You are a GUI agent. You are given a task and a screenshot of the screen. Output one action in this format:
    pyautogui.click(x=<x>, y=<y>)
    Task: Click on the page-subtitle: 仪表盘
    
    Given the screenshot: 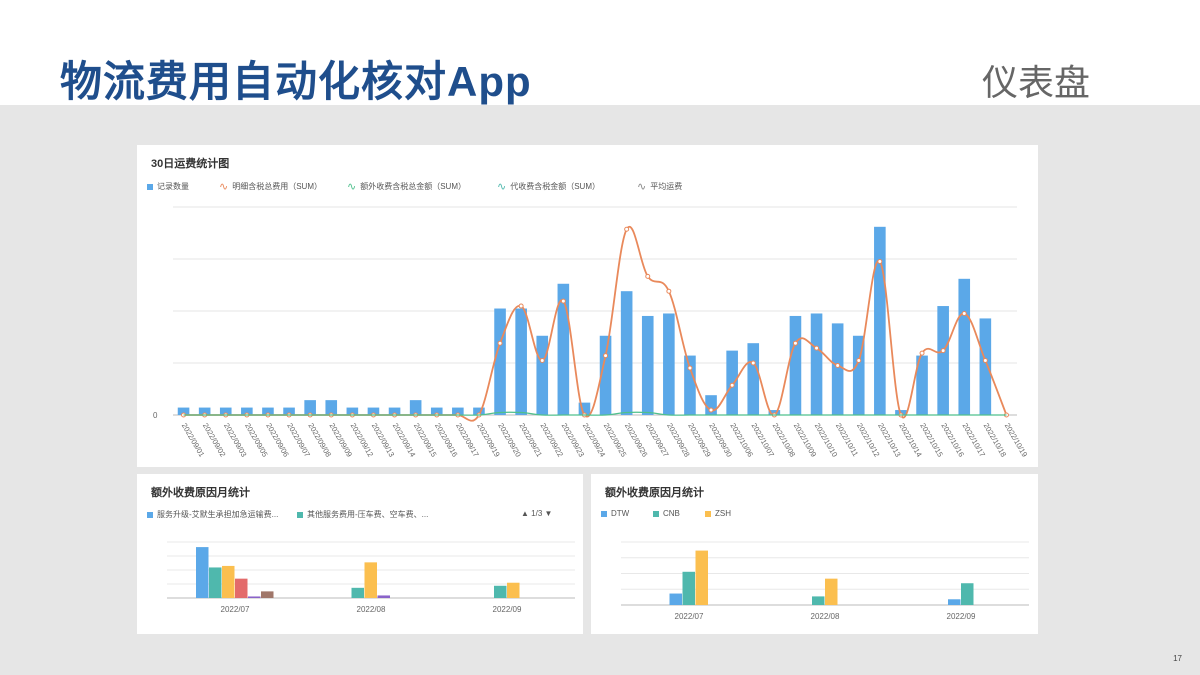 What is the action you would take?
    pyautogui.click(x=1035, y=82)
    